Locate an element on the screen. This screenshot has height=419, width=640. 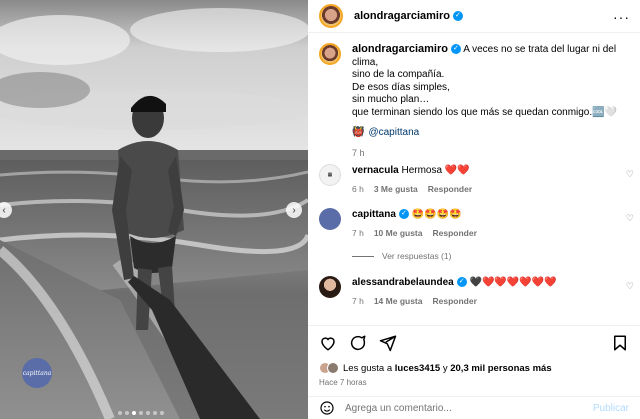
watermark-logo: capittana is located at coordinates (37, 373).